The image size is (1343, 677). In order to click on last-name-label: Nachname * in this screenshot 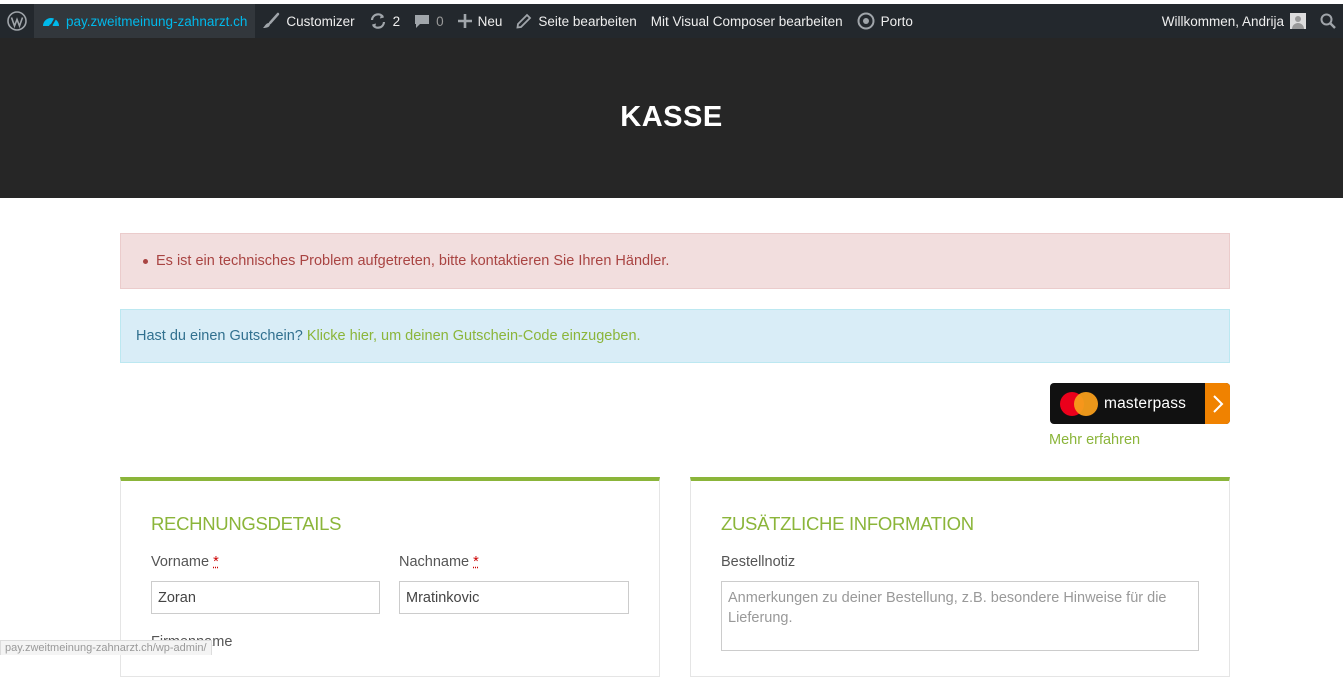, I will do `click(439, 562)`.